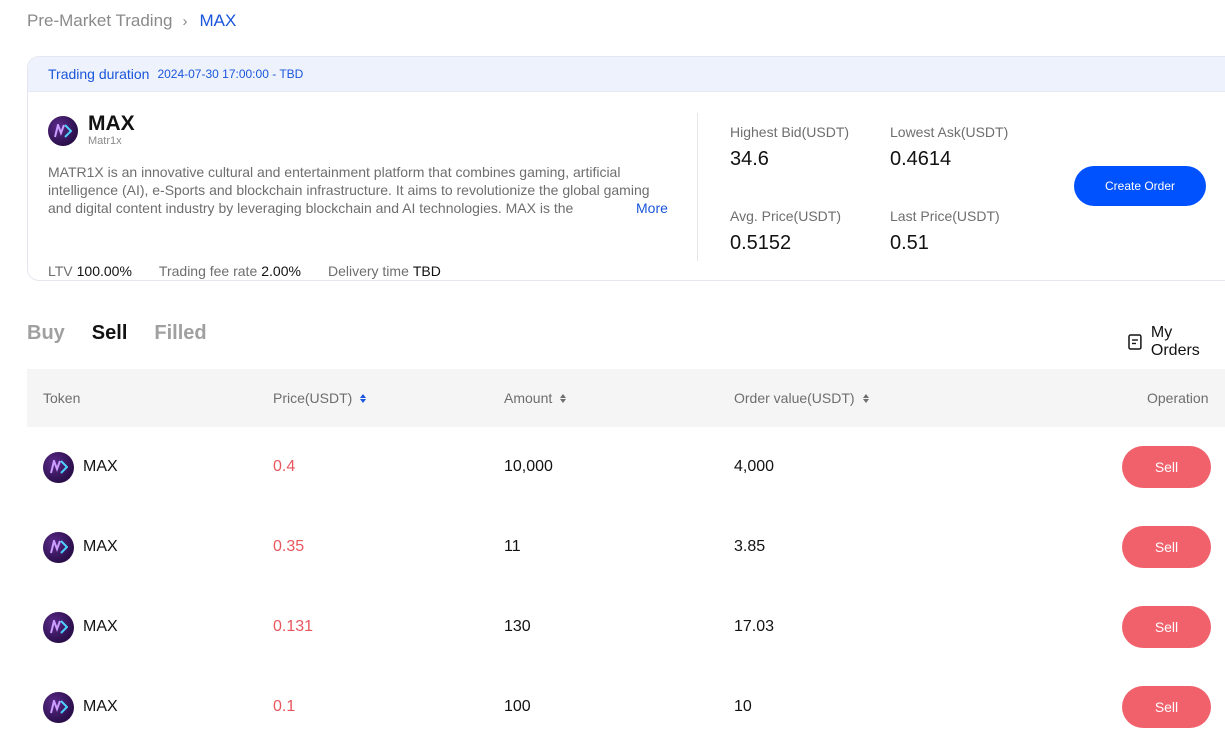 The height and width of the screenshot is (754, 1225). What do you see at coordinates (945, 216) in the screenshot?
I see `stat-last-price-label: Last Price(USDT)` at bounding box center [945, 216].